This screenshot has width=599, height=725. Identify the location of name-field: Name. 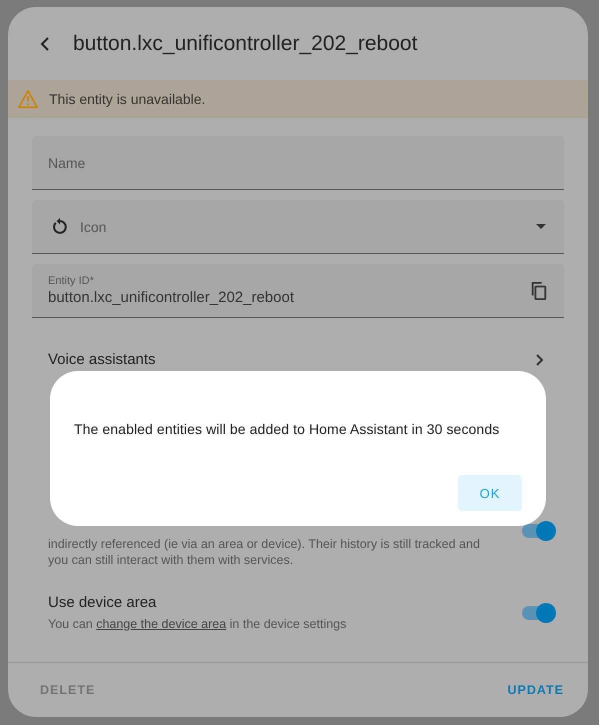
(298, 163).